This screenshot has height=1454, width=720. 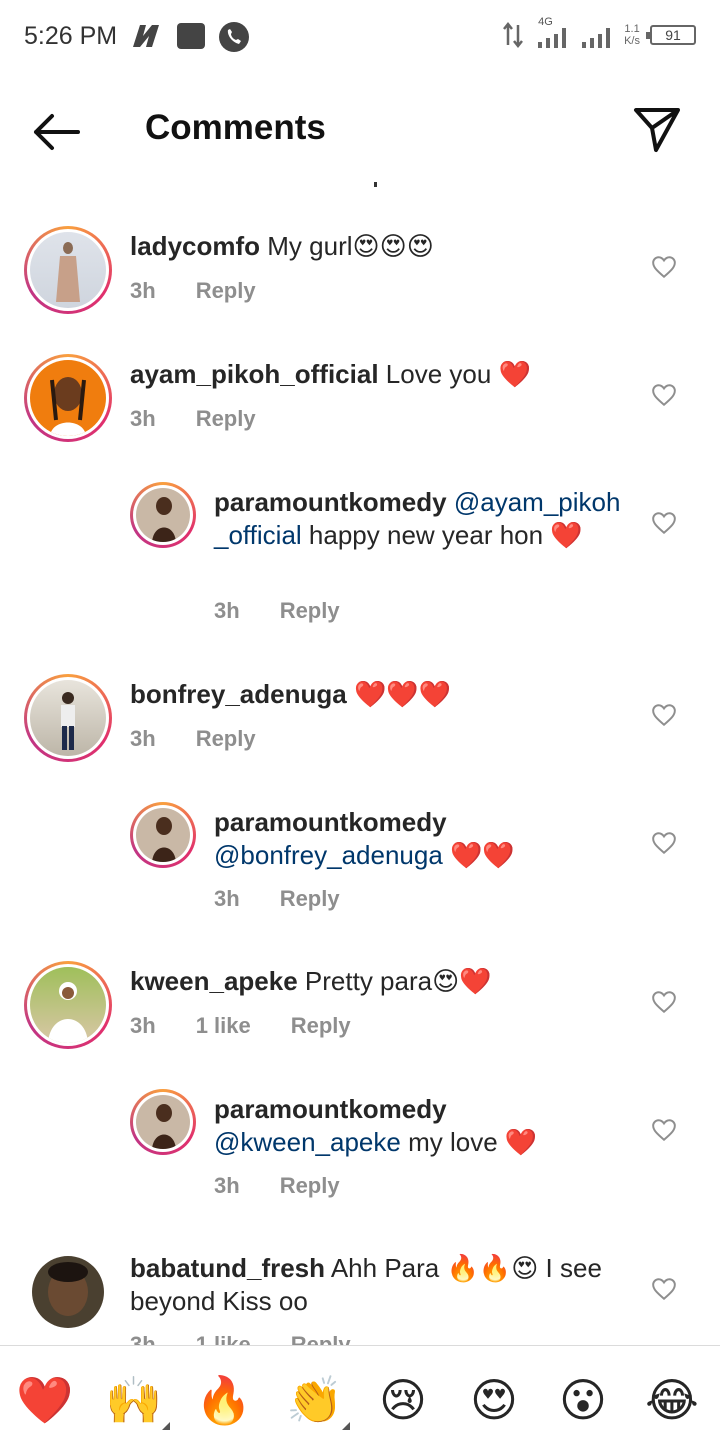 What do you see at coordinates (656, 130) in the screenshot?
I see `paper-plane-icon` at bounding box center [656, 130].